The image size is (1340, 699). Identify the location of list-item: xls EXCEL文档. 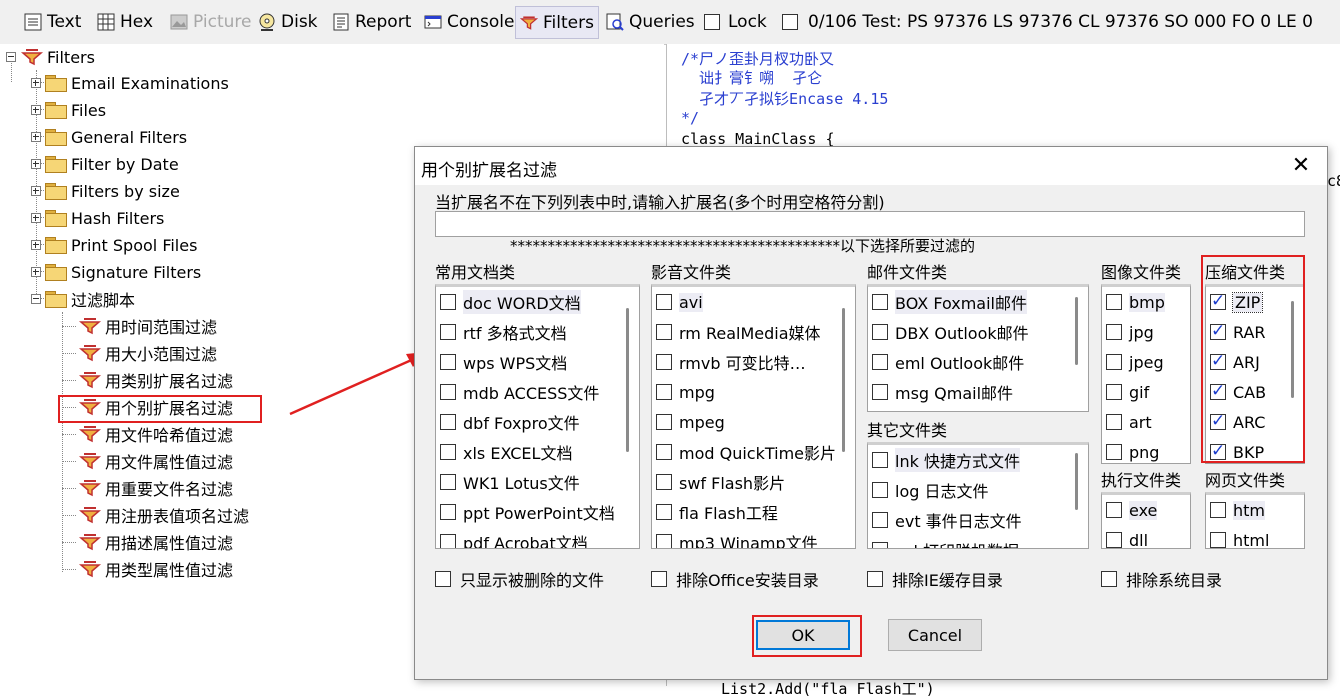
(506, 452).